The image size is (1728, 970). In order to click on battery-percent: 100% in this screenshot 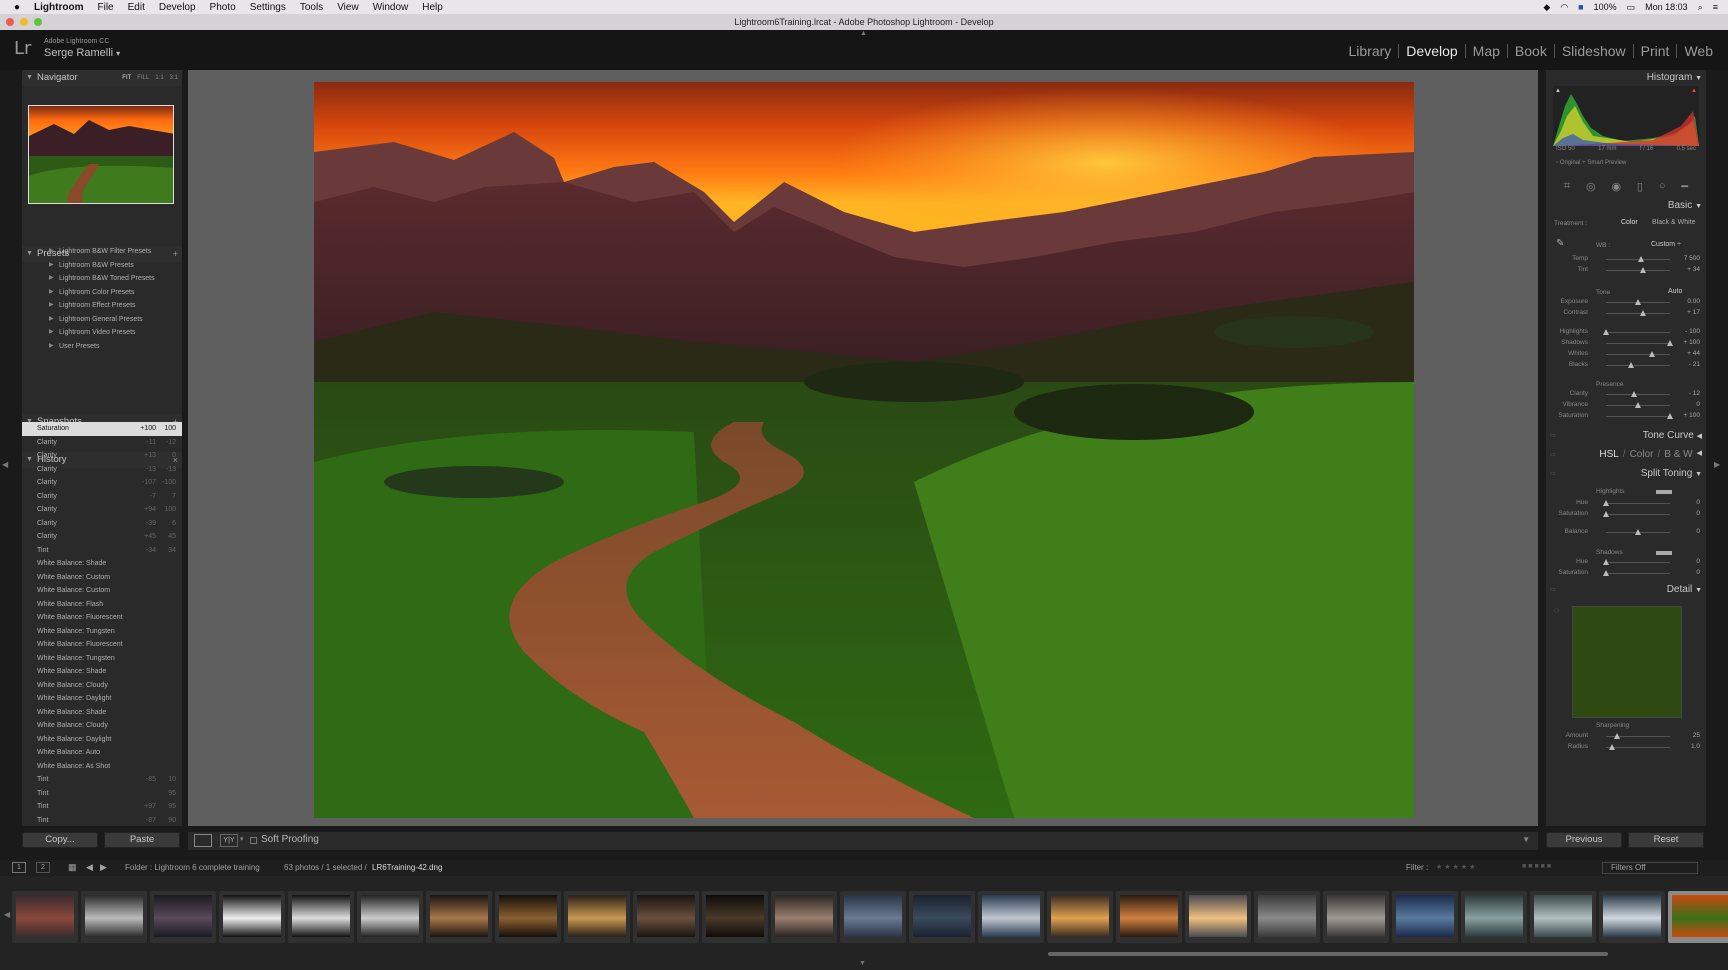, I will do `click(1605, 7)`.